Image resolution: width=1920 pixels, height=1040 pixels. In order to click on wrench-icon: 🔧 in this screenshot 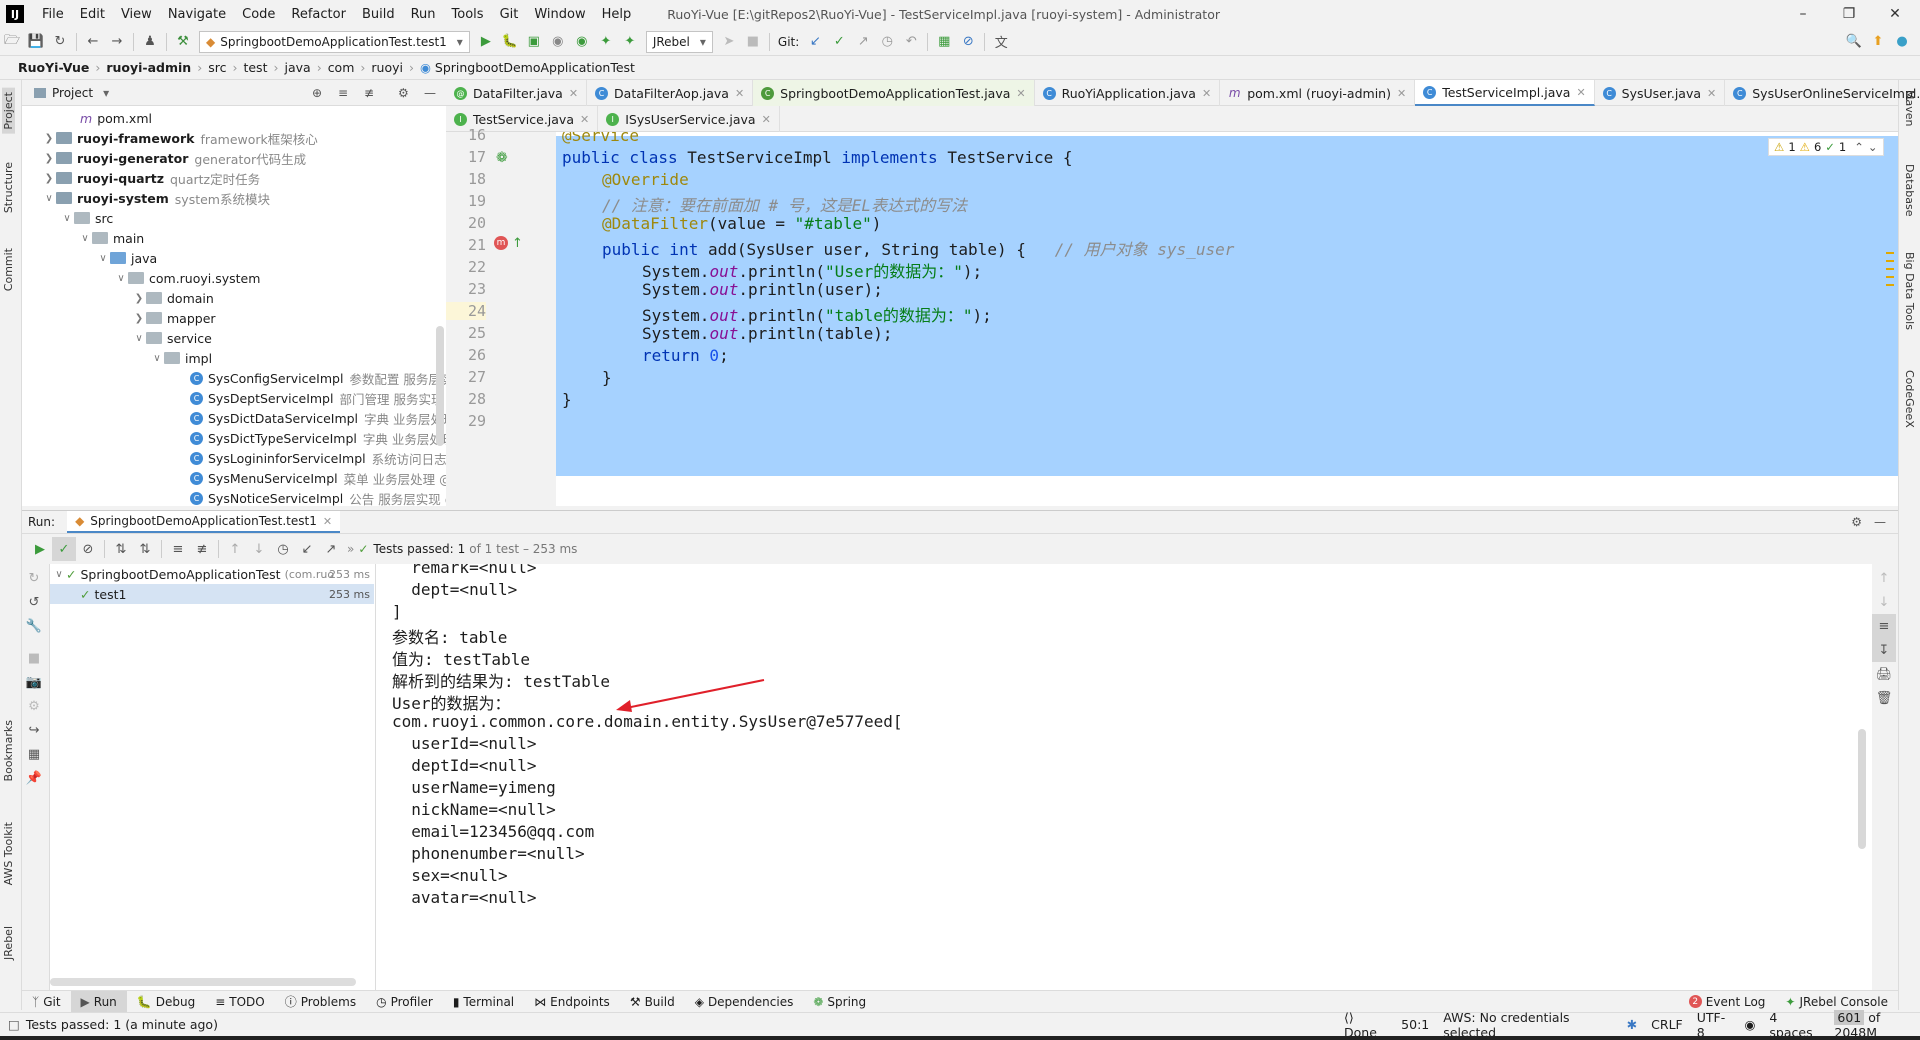, I will do `click(34, 626)`.